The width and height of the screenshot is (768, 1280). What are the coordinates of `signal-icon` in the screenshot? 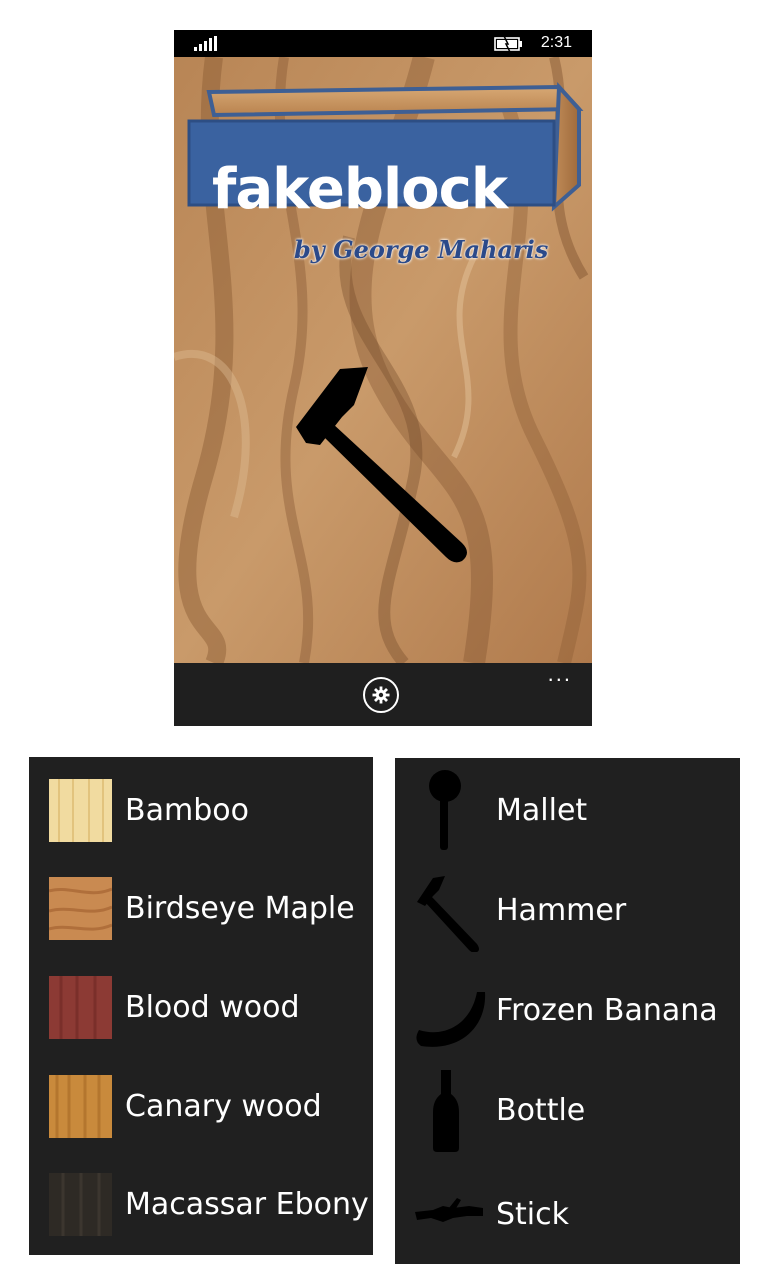 It's located at (205, 43).